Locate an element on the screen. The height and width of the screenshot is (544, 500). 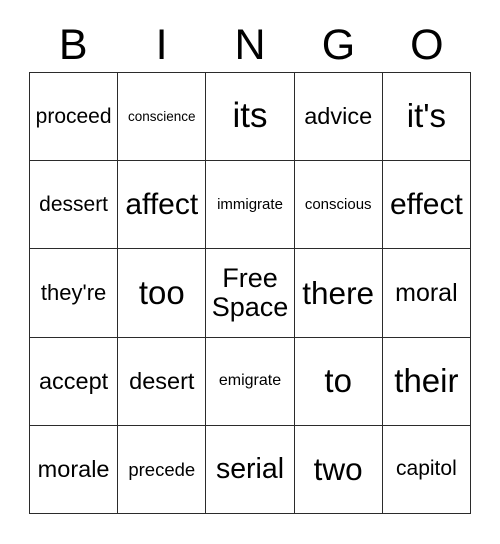
bingo-cell: dessert is located at coordinates (74, 205).